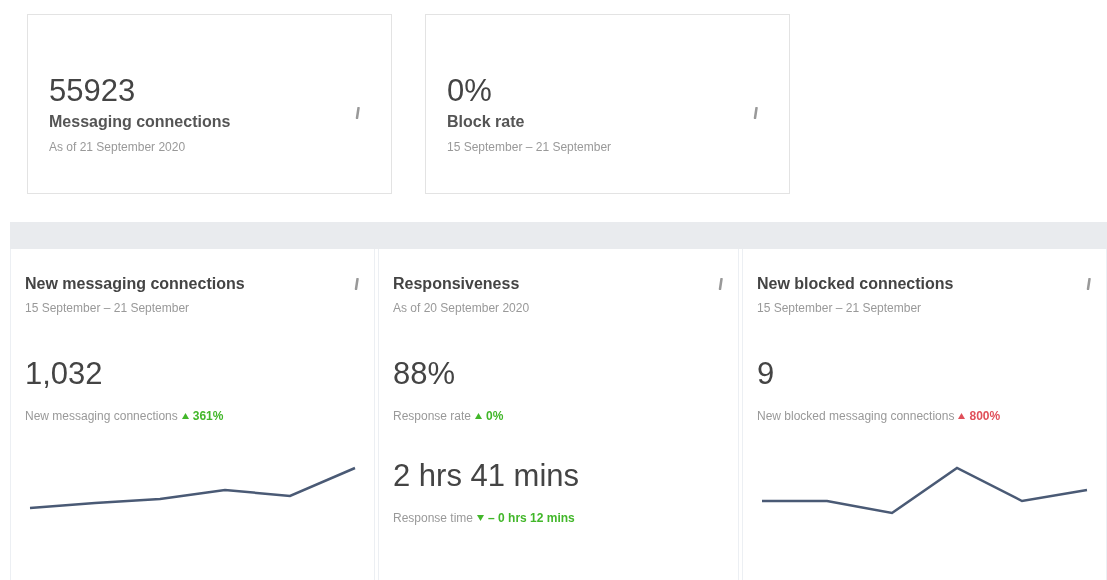  What do you see at coordinates (432, 416) in the screenshot?
I see `metric-label: Response rate` at bounding box center [432, 416].